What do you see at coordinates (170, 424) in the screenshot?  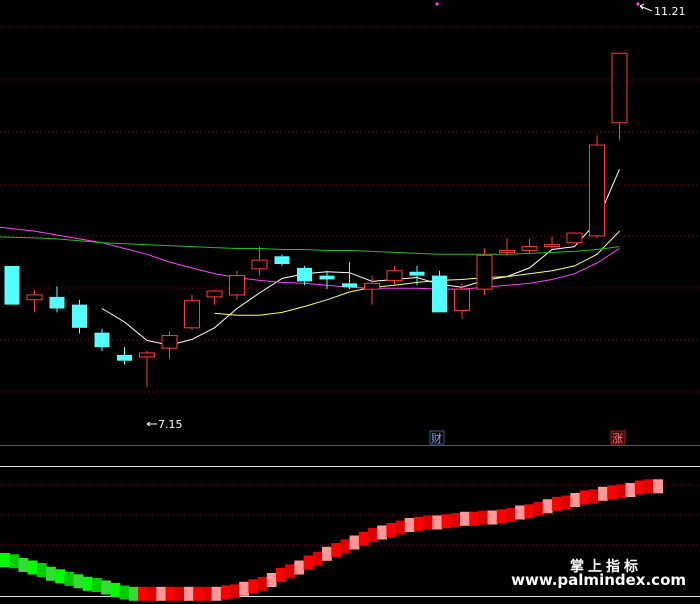 I see `low-price-label: 7.15` at bounding box center [170, 424].